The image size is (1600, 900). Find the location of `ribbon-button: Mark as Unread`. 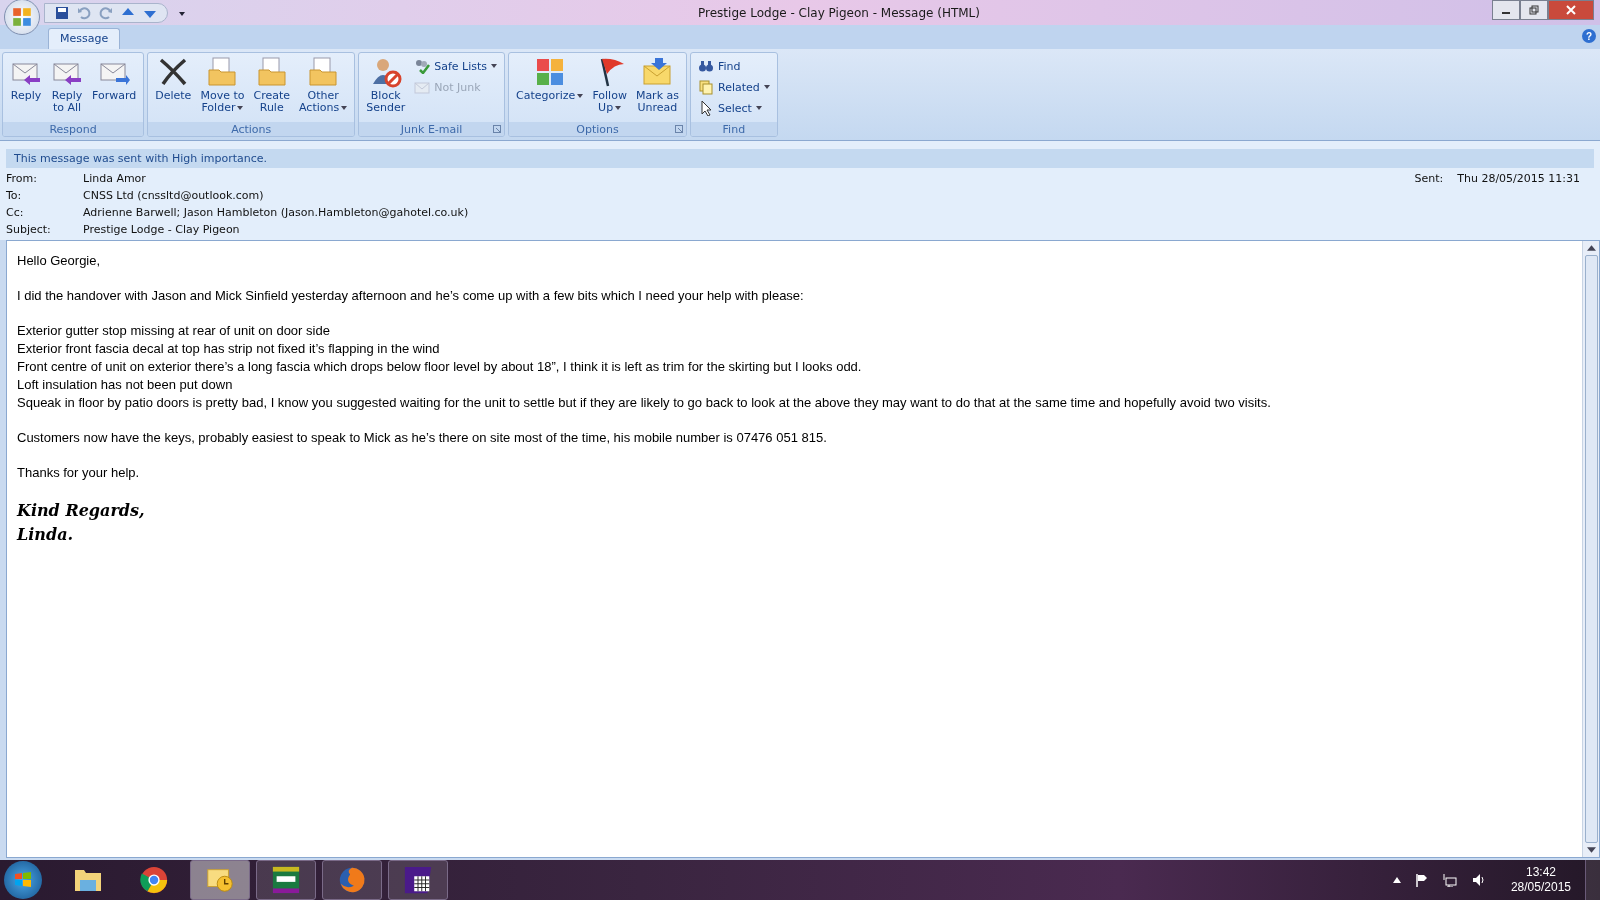

ribbon-button: Mark as Unread is located at coordinates (657, 87).